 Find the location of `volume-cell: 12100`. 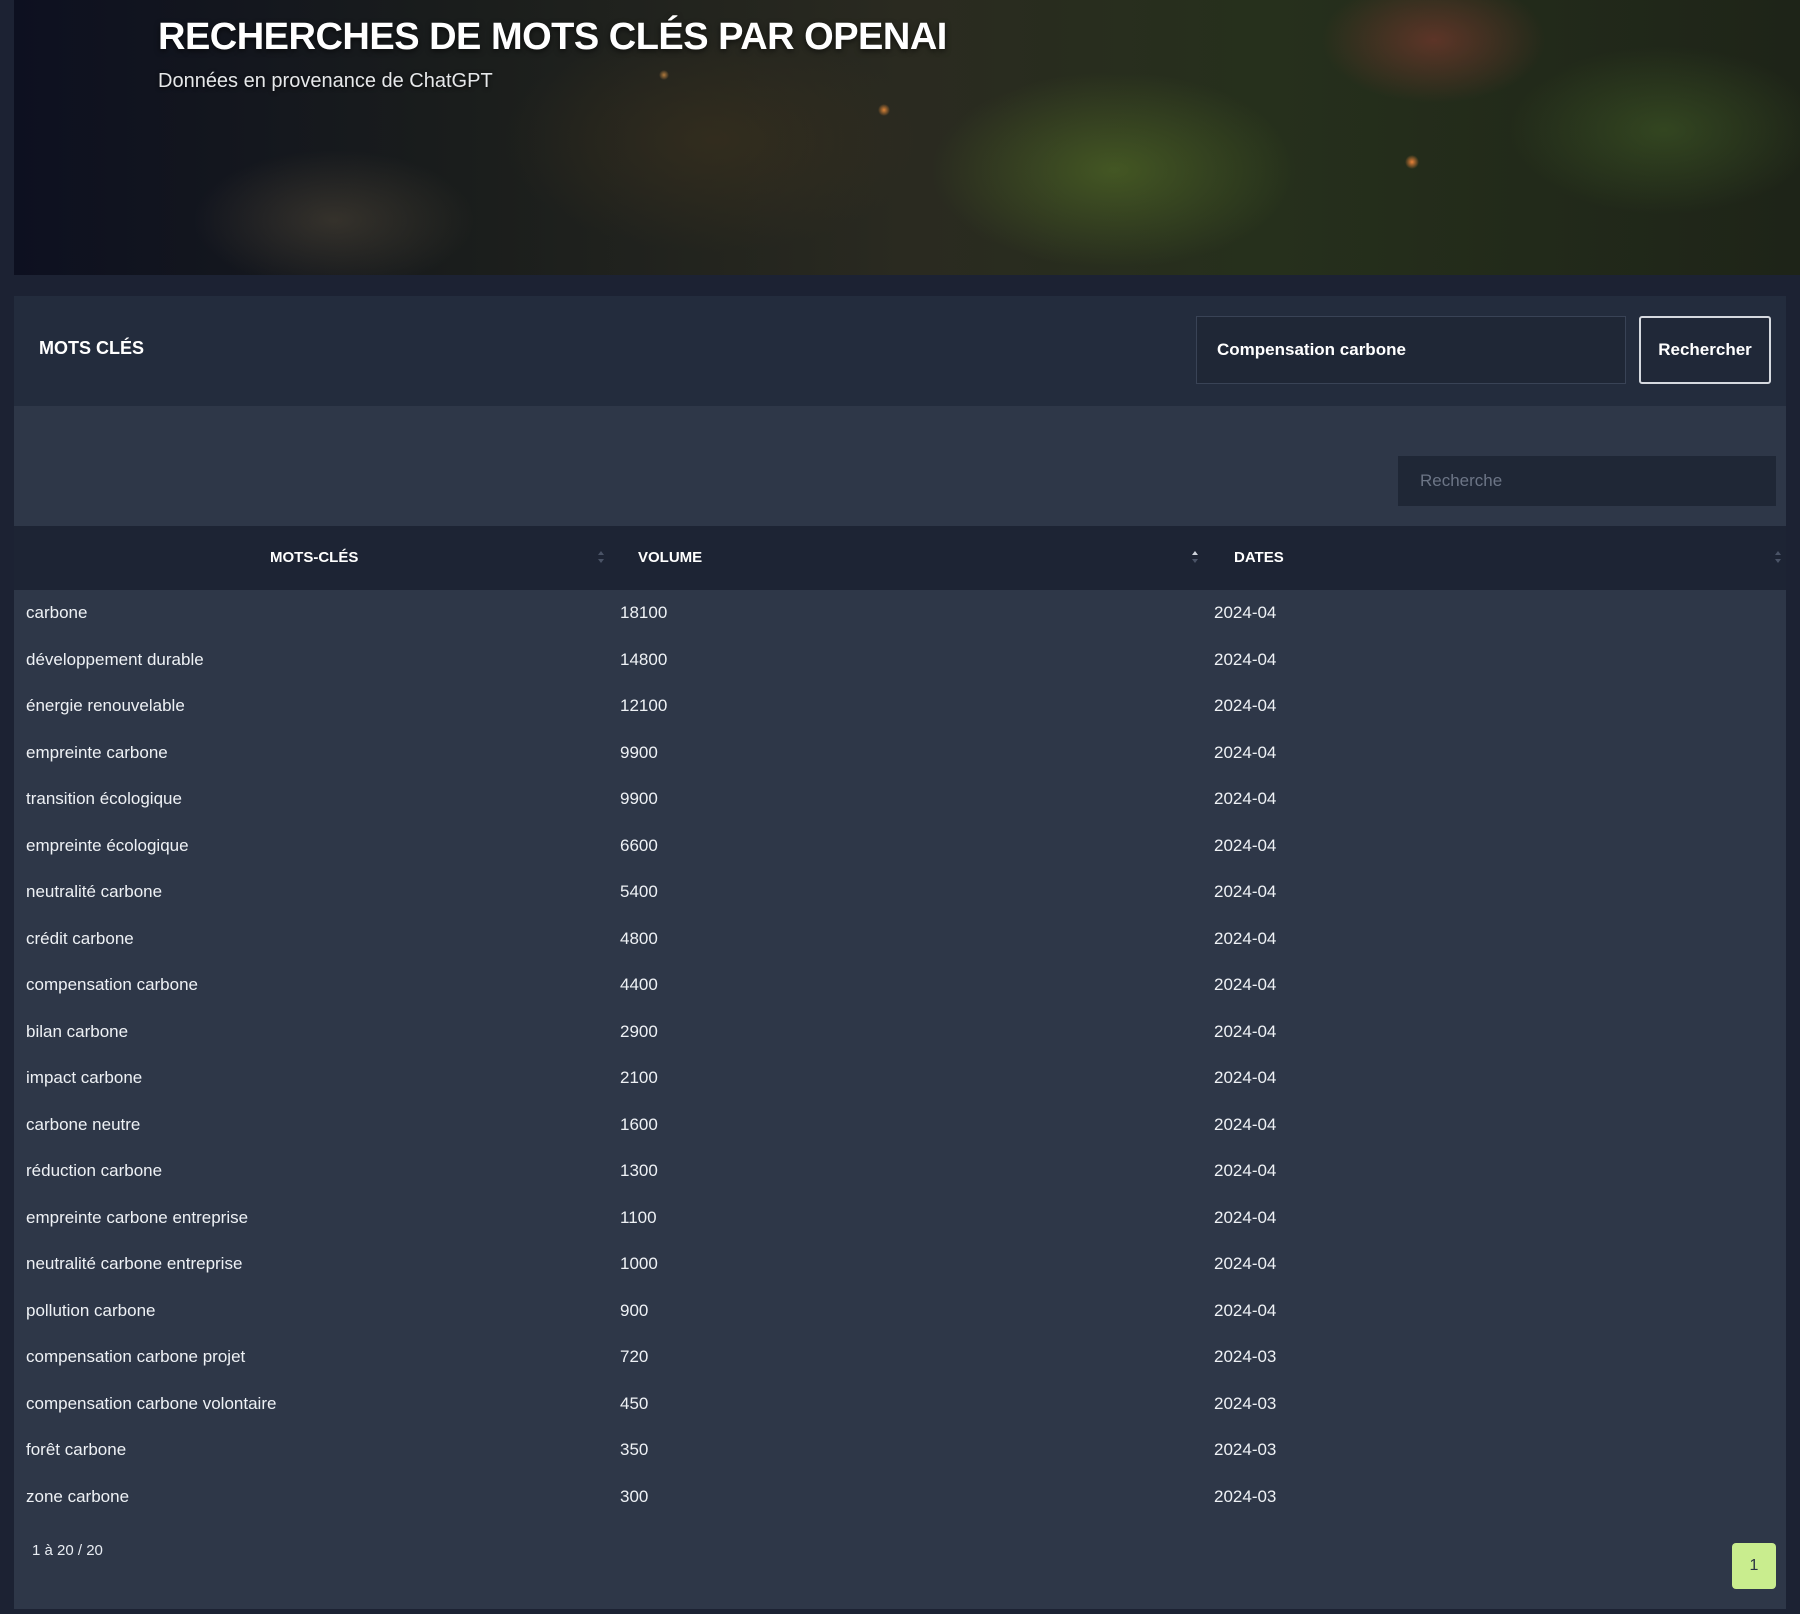

volume-cell: 12100 is located at coordinates (644, 705).